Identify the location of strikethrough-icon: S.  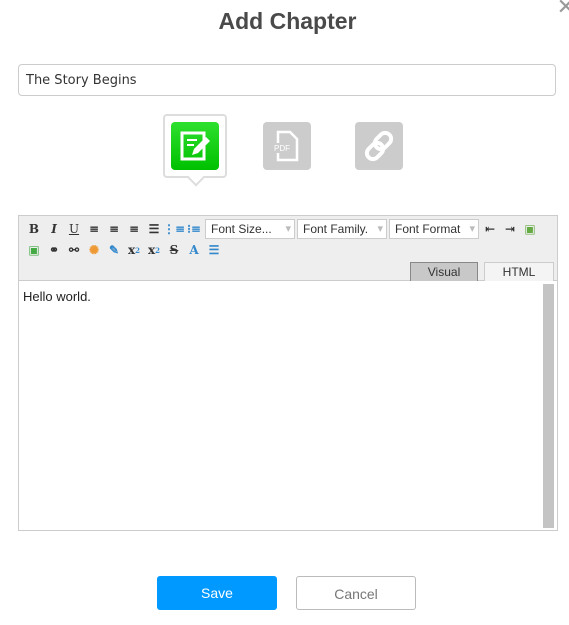
(174, 250).